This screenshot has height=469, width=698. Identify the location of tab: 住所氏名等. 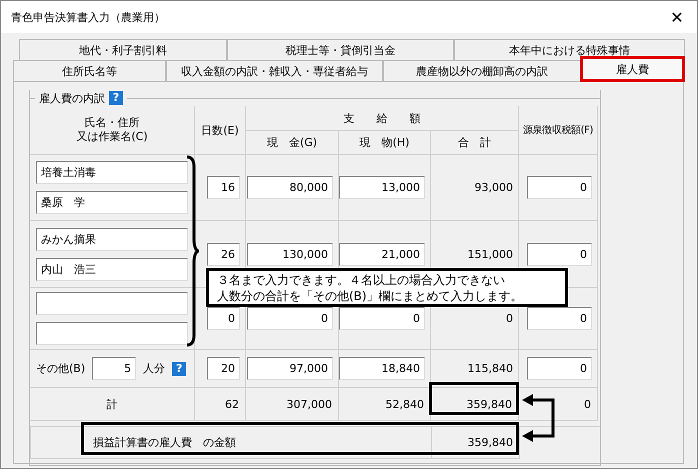
(89, 70).